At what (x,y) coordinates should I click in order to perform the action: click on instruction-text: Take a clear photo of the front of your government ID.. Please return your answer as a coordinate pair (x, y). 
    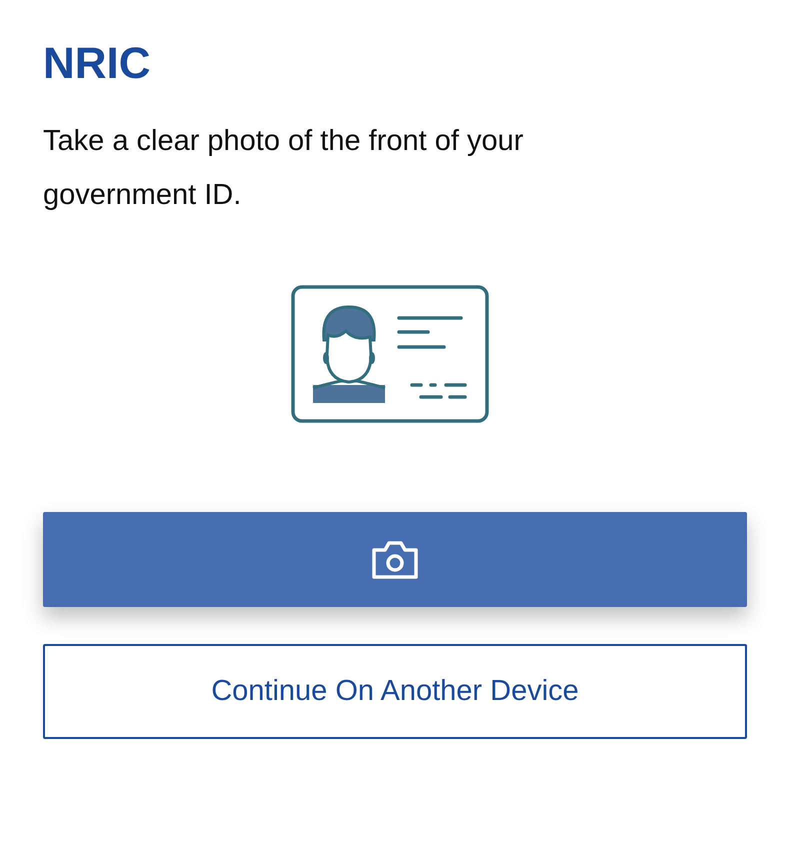
    Looking at the image, I should click on (283, 168).